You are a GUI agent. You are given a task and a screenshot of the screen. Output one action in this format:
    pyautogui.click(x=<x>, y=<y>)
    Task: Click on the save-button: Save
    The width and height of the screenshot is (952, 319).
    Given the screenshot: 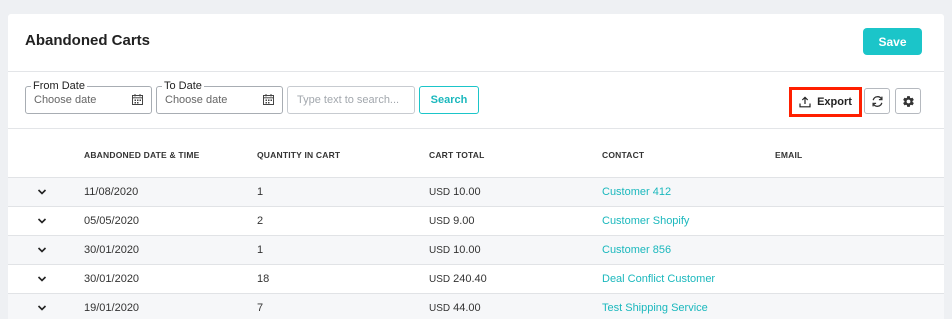 What is the action you would take?
    pyautogui.click(x=892, y=41)
    